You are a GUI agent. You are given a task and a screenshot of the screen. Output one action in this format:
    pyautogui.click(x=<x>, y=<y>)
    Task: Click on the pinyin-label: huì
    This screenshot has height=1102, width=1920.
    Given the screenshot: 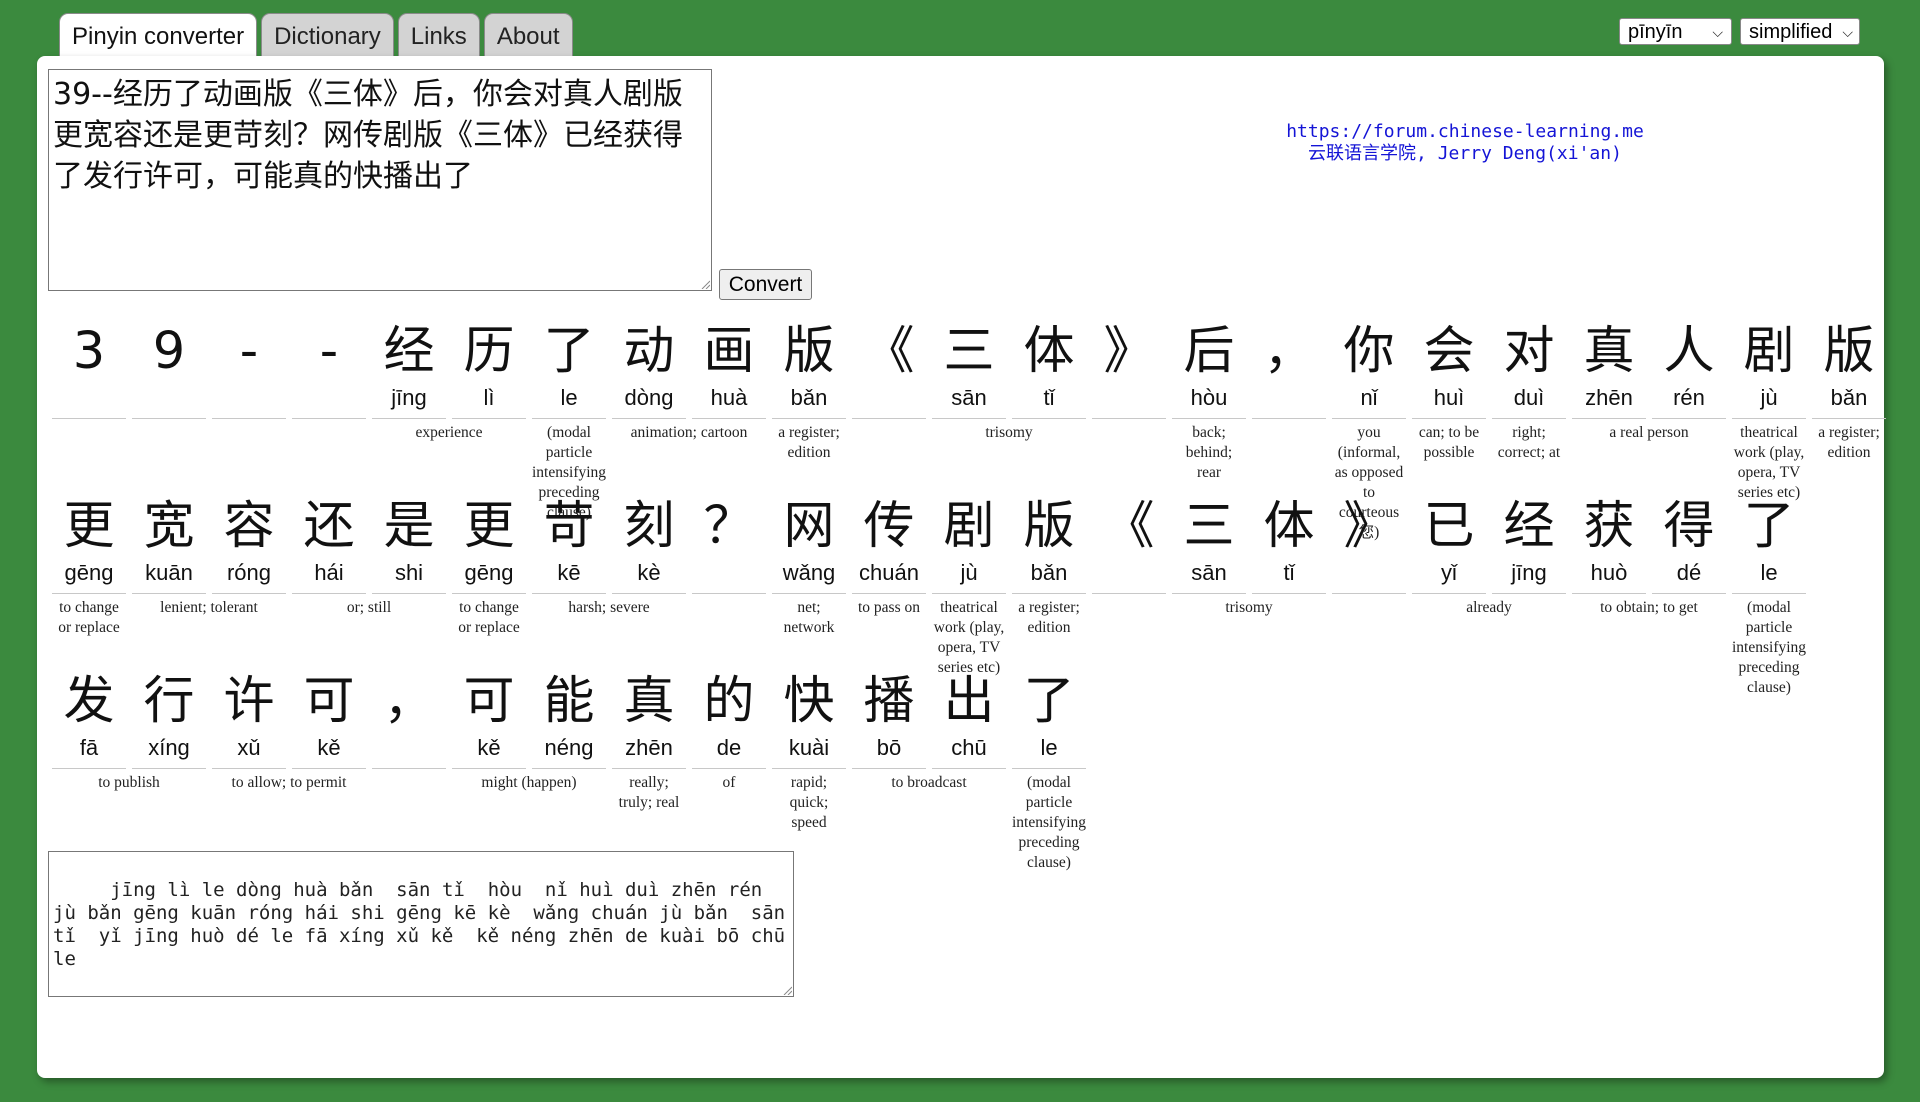 What is the action you would take?
    pyautogui.click(x=1449, y=397)
    